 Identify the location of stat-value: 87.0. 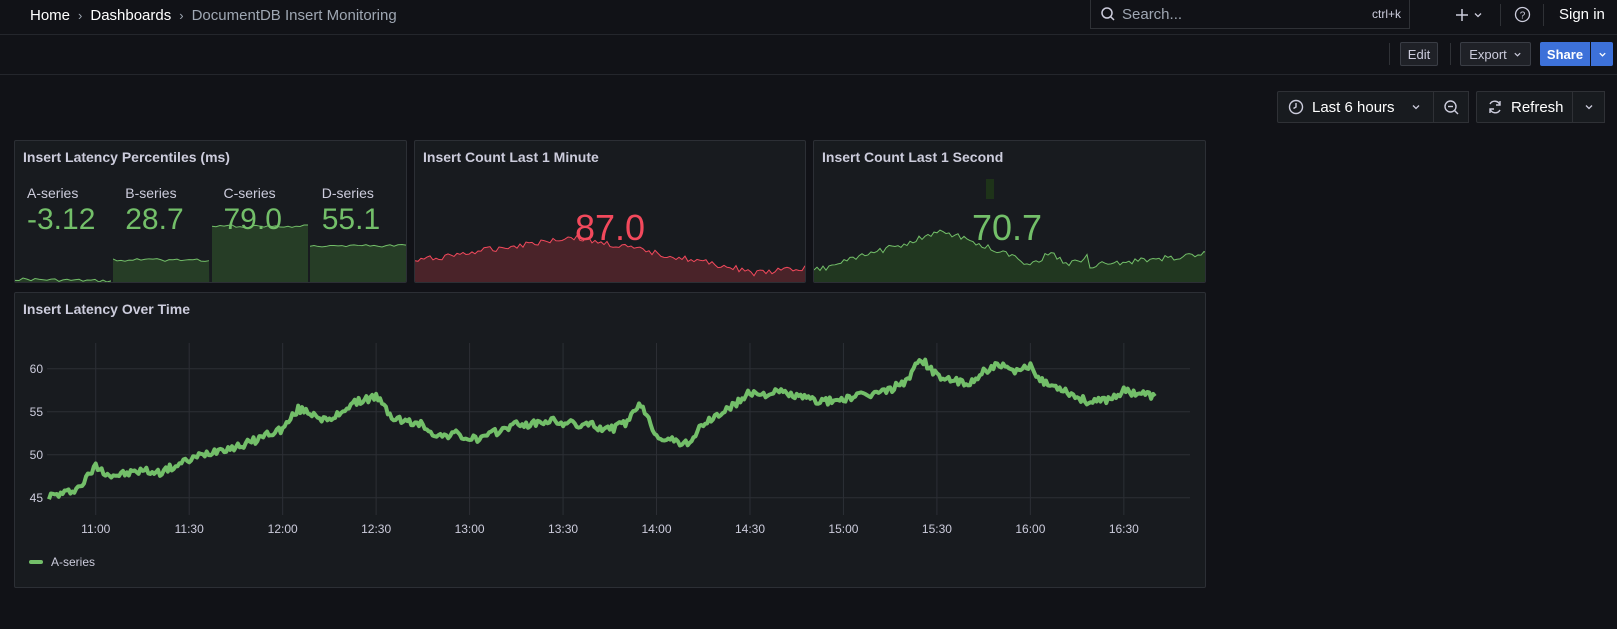
(610, 227).